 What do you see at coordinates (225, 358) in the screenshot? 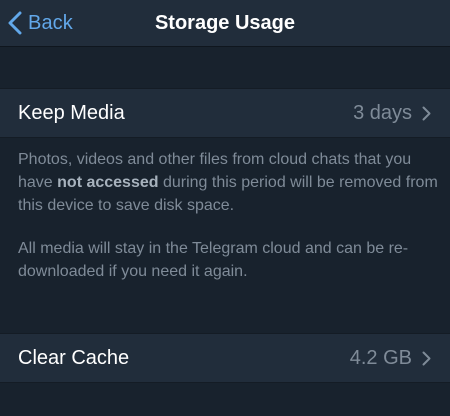
I see `clear-cache-row: Clear Cache 4.2 GB` at bounding box center [225, 358].